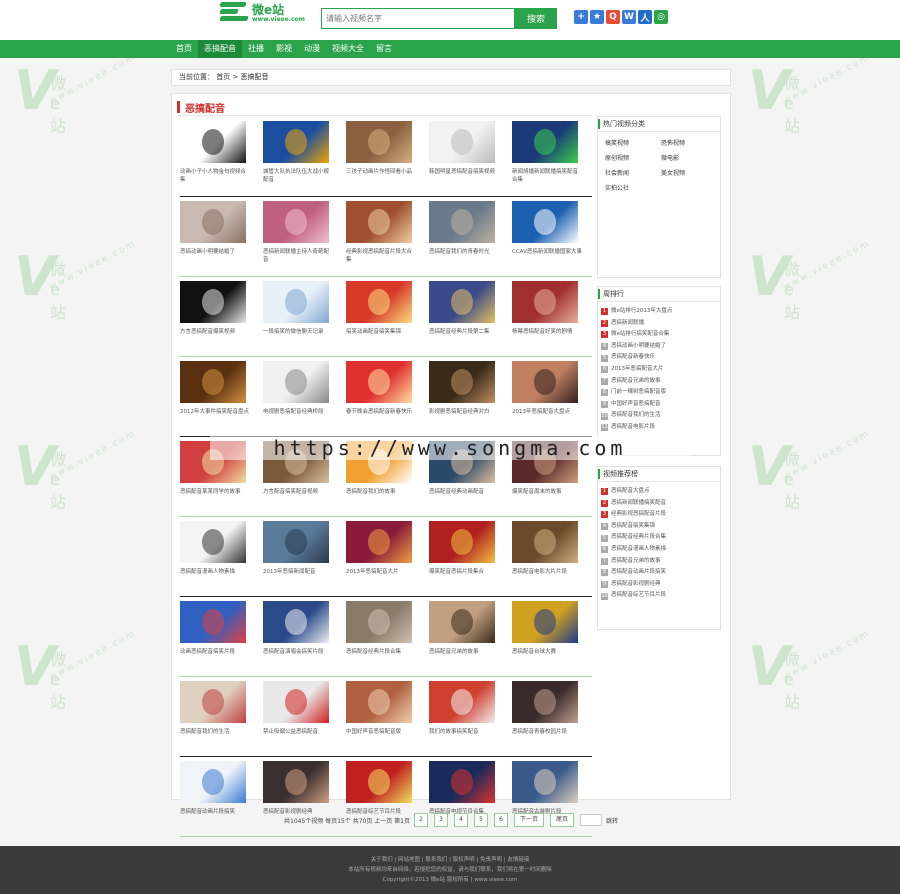 The width and height of the screenshot is (900, 894). Describe the element at coordinates (638, 596) in the screenshot. I see `rank-title: 恶搞配音综艺节目片段` at that location.